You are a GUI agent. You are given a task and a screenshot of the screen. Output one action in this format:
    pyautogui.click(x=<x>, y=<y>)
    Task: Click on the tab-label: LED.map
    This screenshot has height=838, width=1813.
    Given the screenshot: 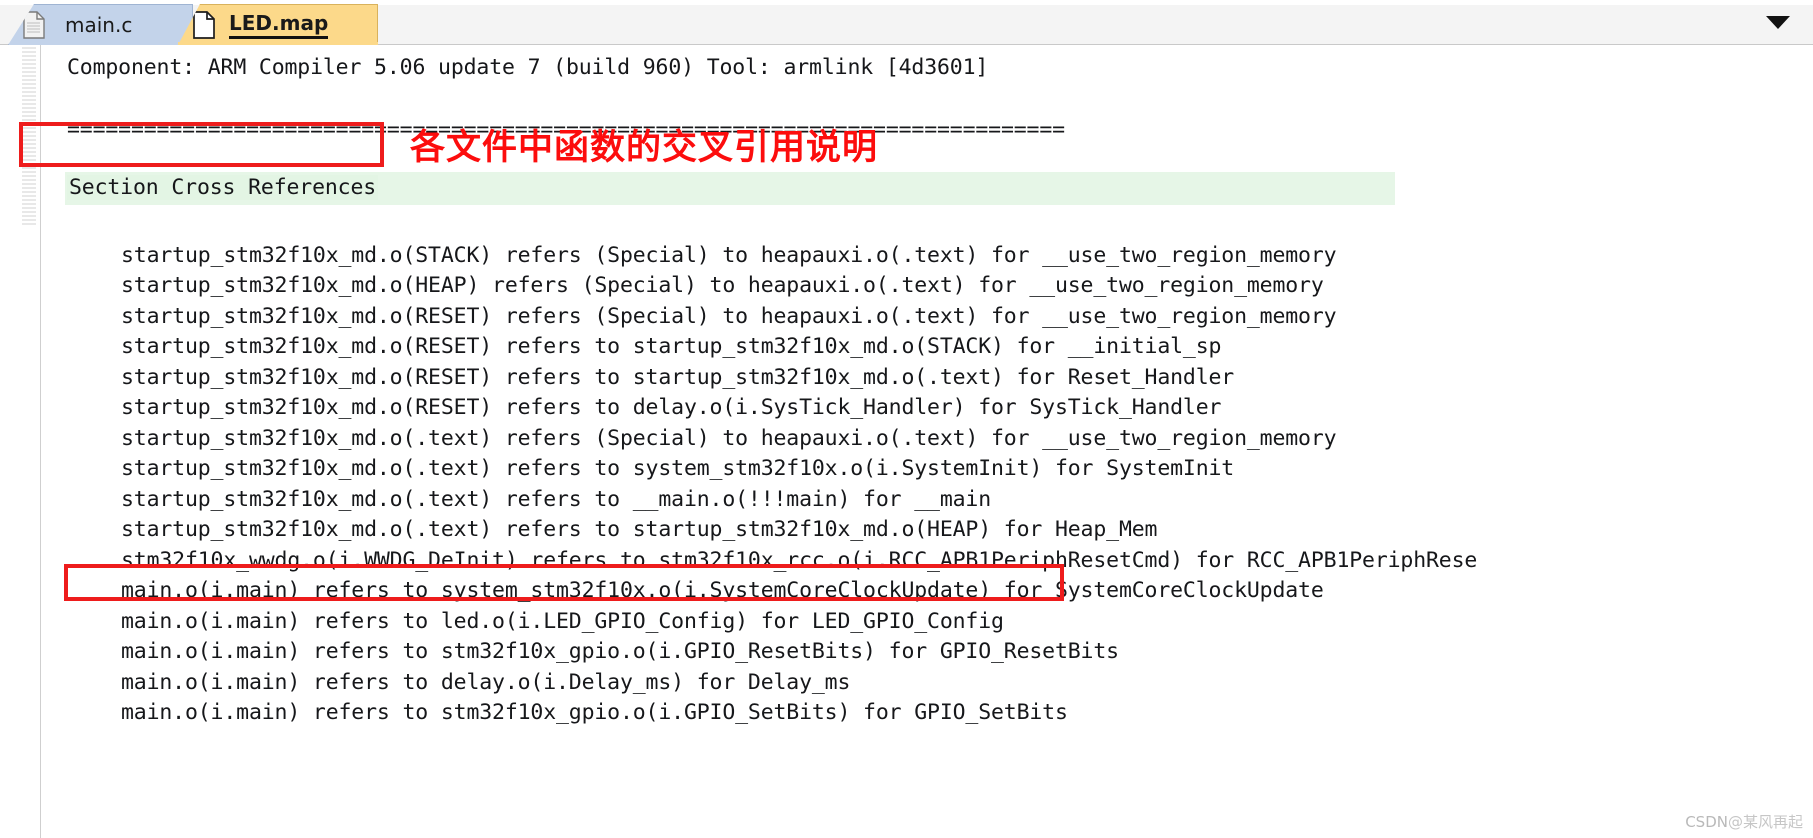 What is the action you would take?
    pyautogui.click(x=279, y=25)
    